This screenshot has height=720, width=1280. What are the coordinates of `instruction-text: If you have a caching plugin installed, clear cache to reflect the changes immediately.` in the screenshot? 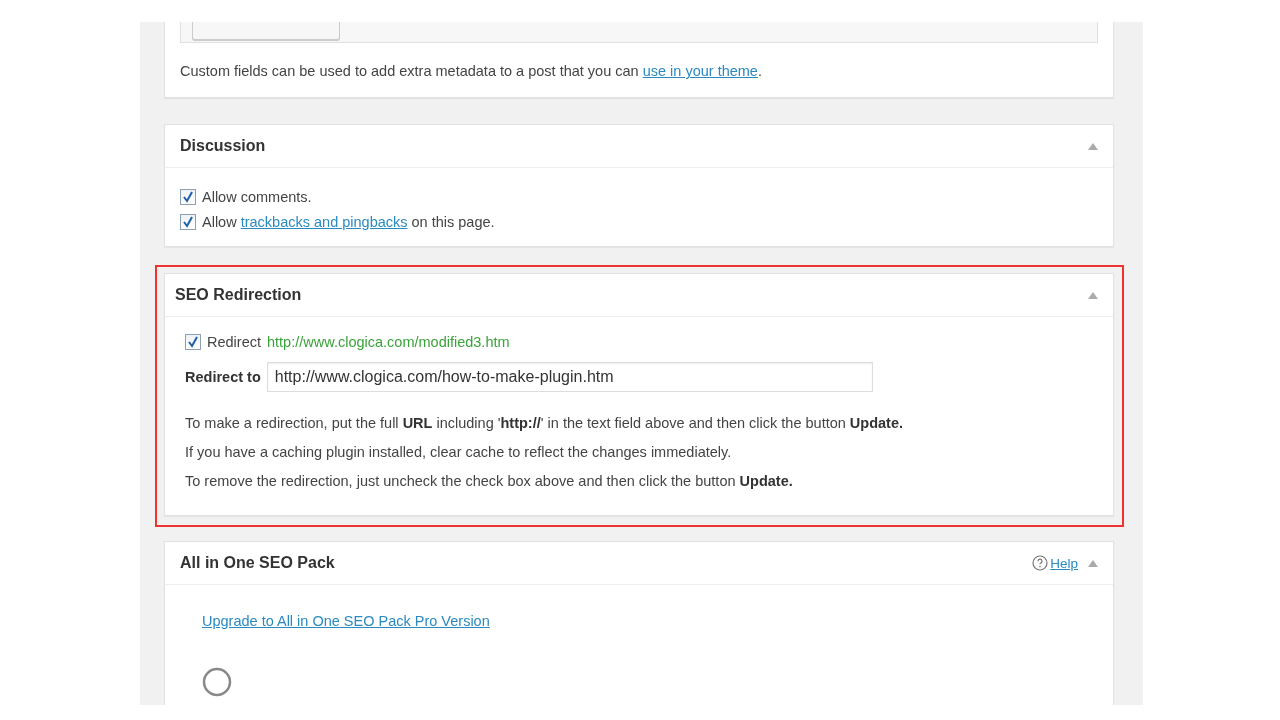 It's located at (459, 452).